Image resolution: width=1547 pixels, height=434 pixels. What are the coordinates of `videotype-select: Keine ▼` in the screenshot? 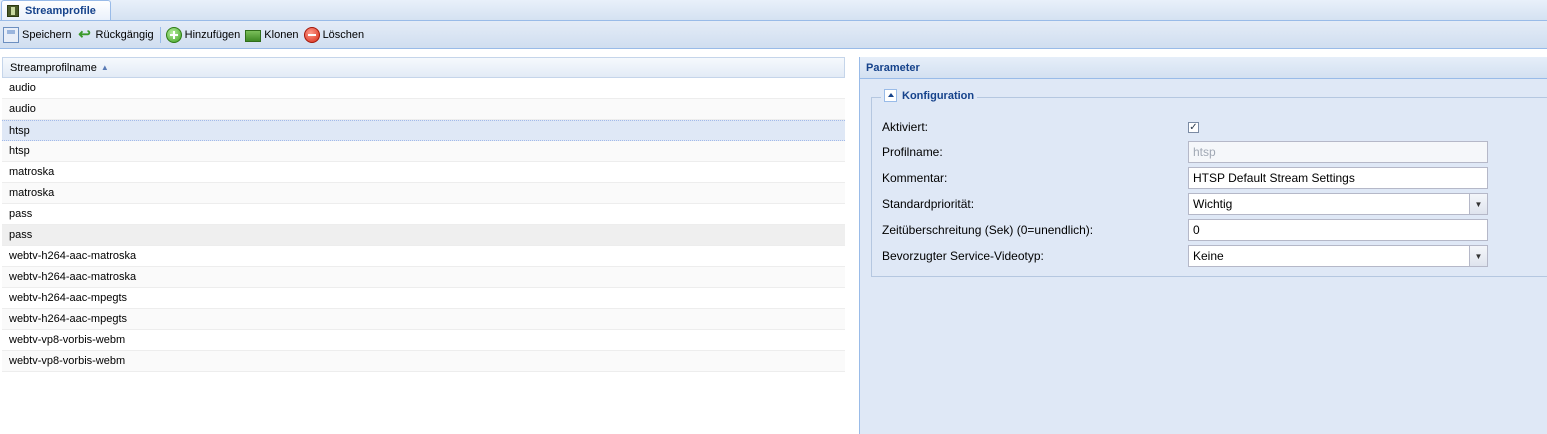 It's located at (1338, 256).